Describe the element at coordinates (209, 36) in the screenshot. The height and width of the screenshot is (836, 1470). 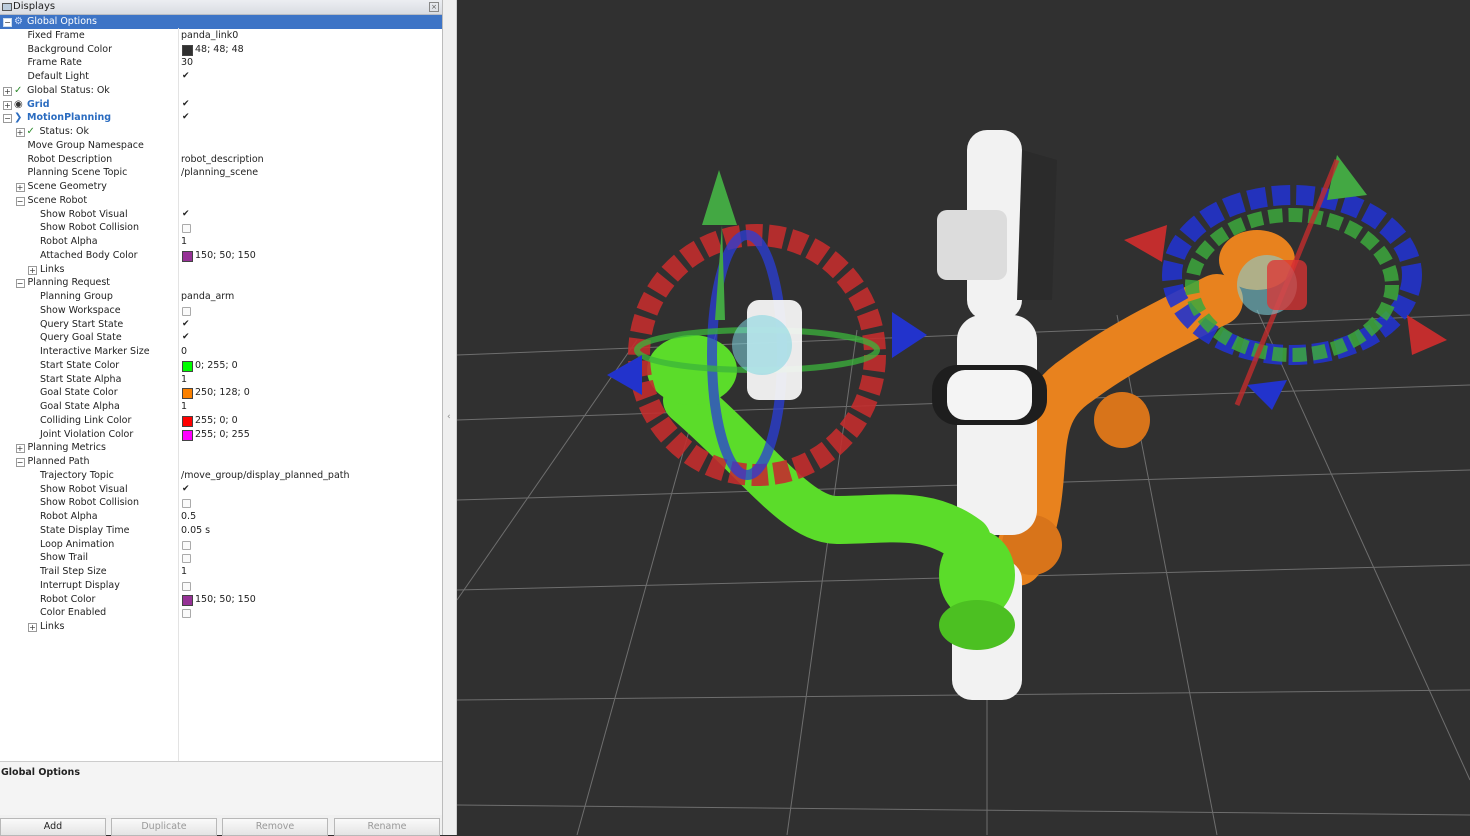
I see `property-value: panda_link0` at that location.